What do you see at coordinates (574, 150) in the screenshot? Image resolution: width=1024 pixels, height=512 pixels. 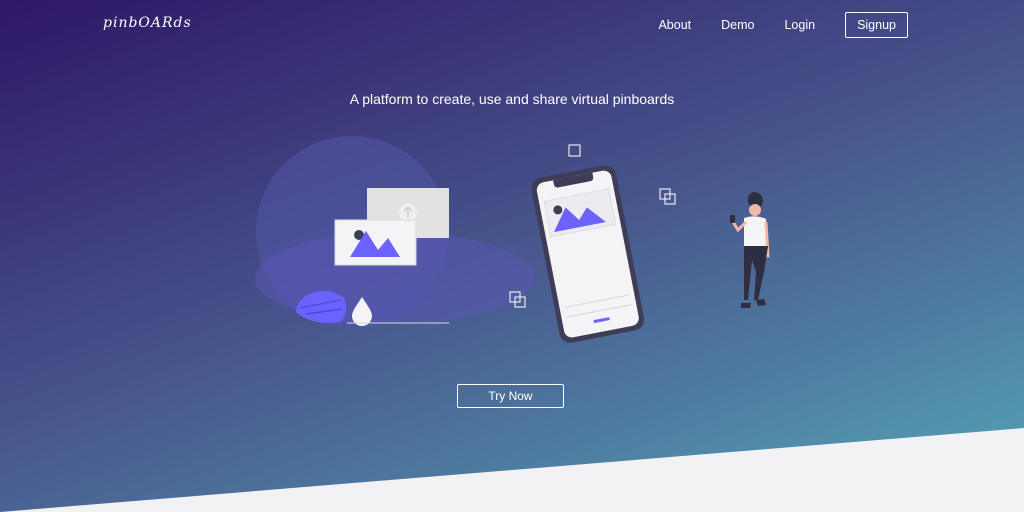 I see `square-icon` at bounding box center [574, 150].